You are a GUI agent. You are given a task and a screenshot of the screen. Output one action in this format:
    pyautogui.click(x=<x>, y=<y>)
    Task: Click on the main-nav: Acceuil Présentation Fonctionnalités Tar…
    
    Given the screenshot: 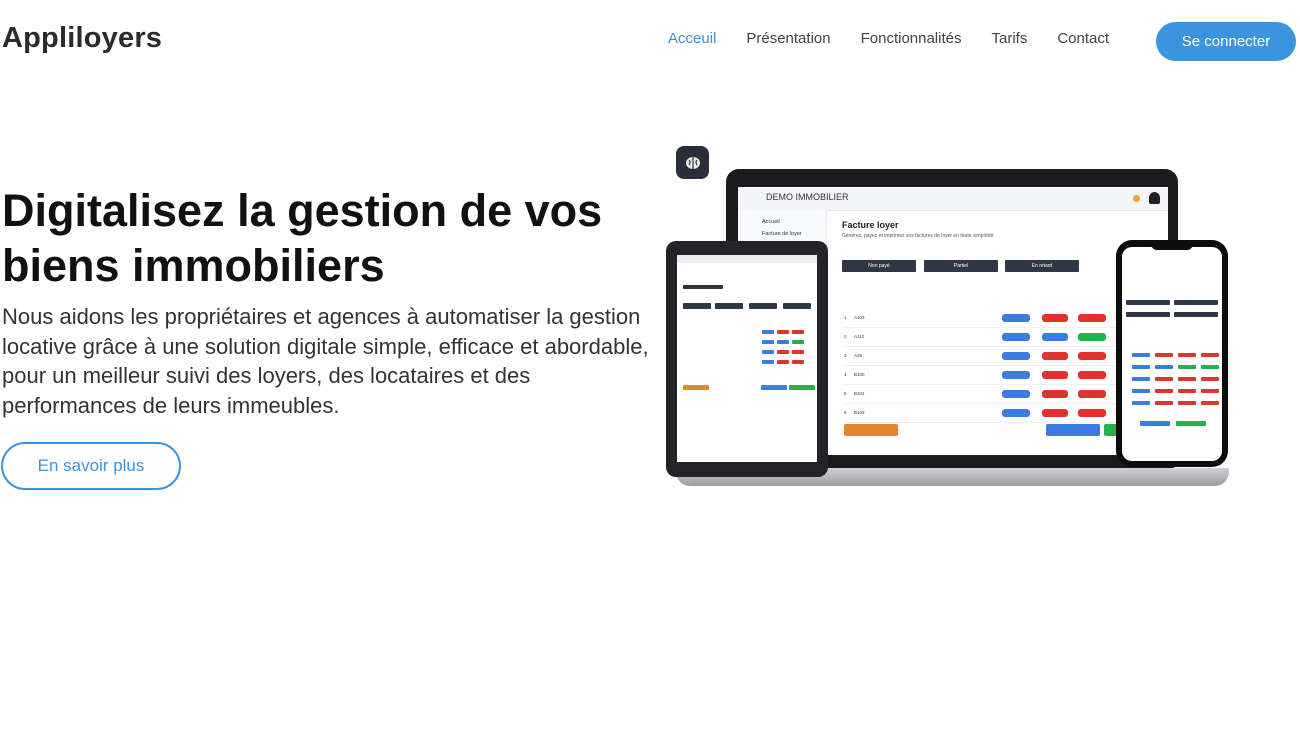 What is the action you would take?
    pyautogui.click(x=888, y=38)
    